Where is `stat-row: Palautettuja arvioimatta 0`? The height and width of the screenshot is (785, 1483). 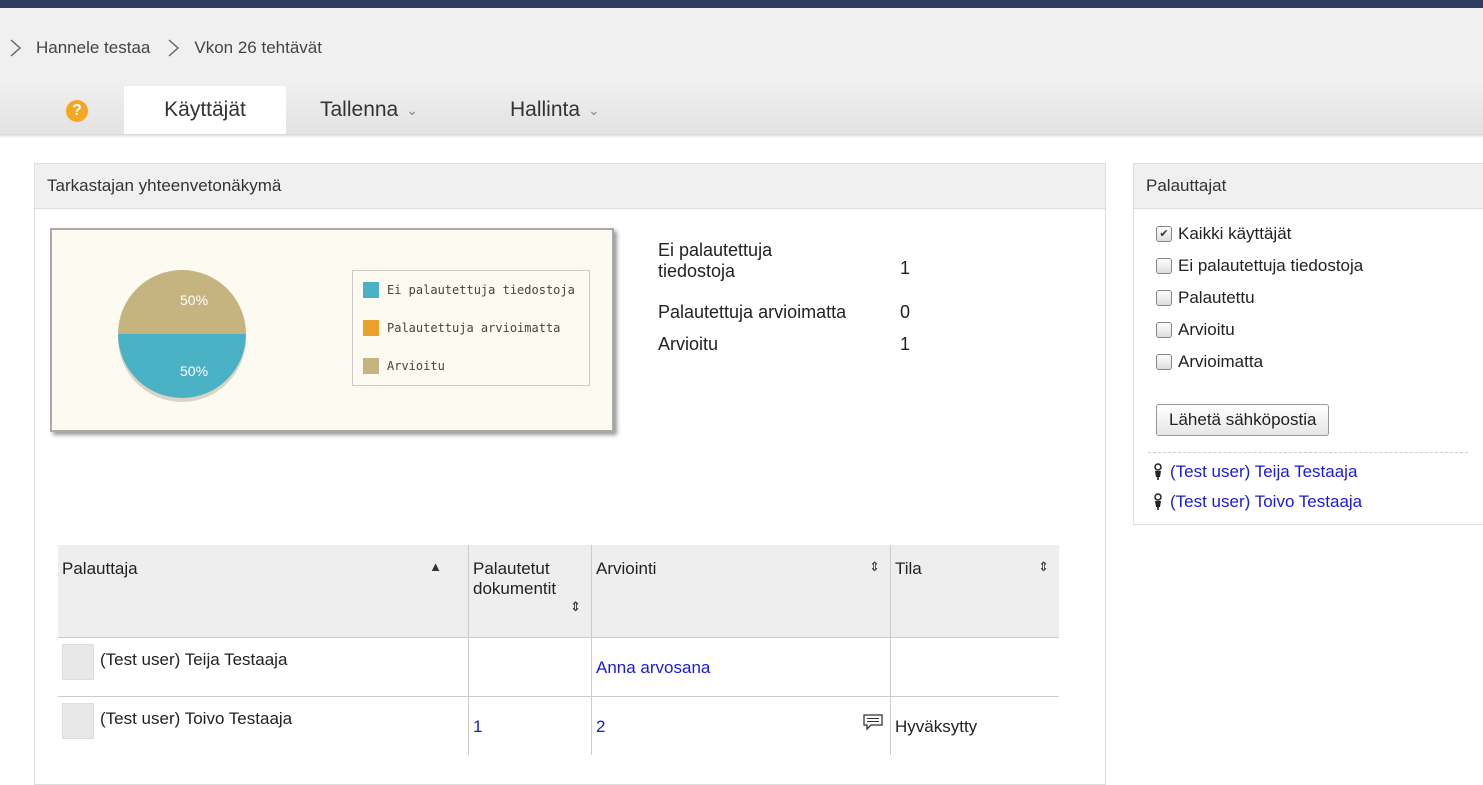 stat-row: Palautettuja arvioimatta 0 is located at coordinates (793, 312).